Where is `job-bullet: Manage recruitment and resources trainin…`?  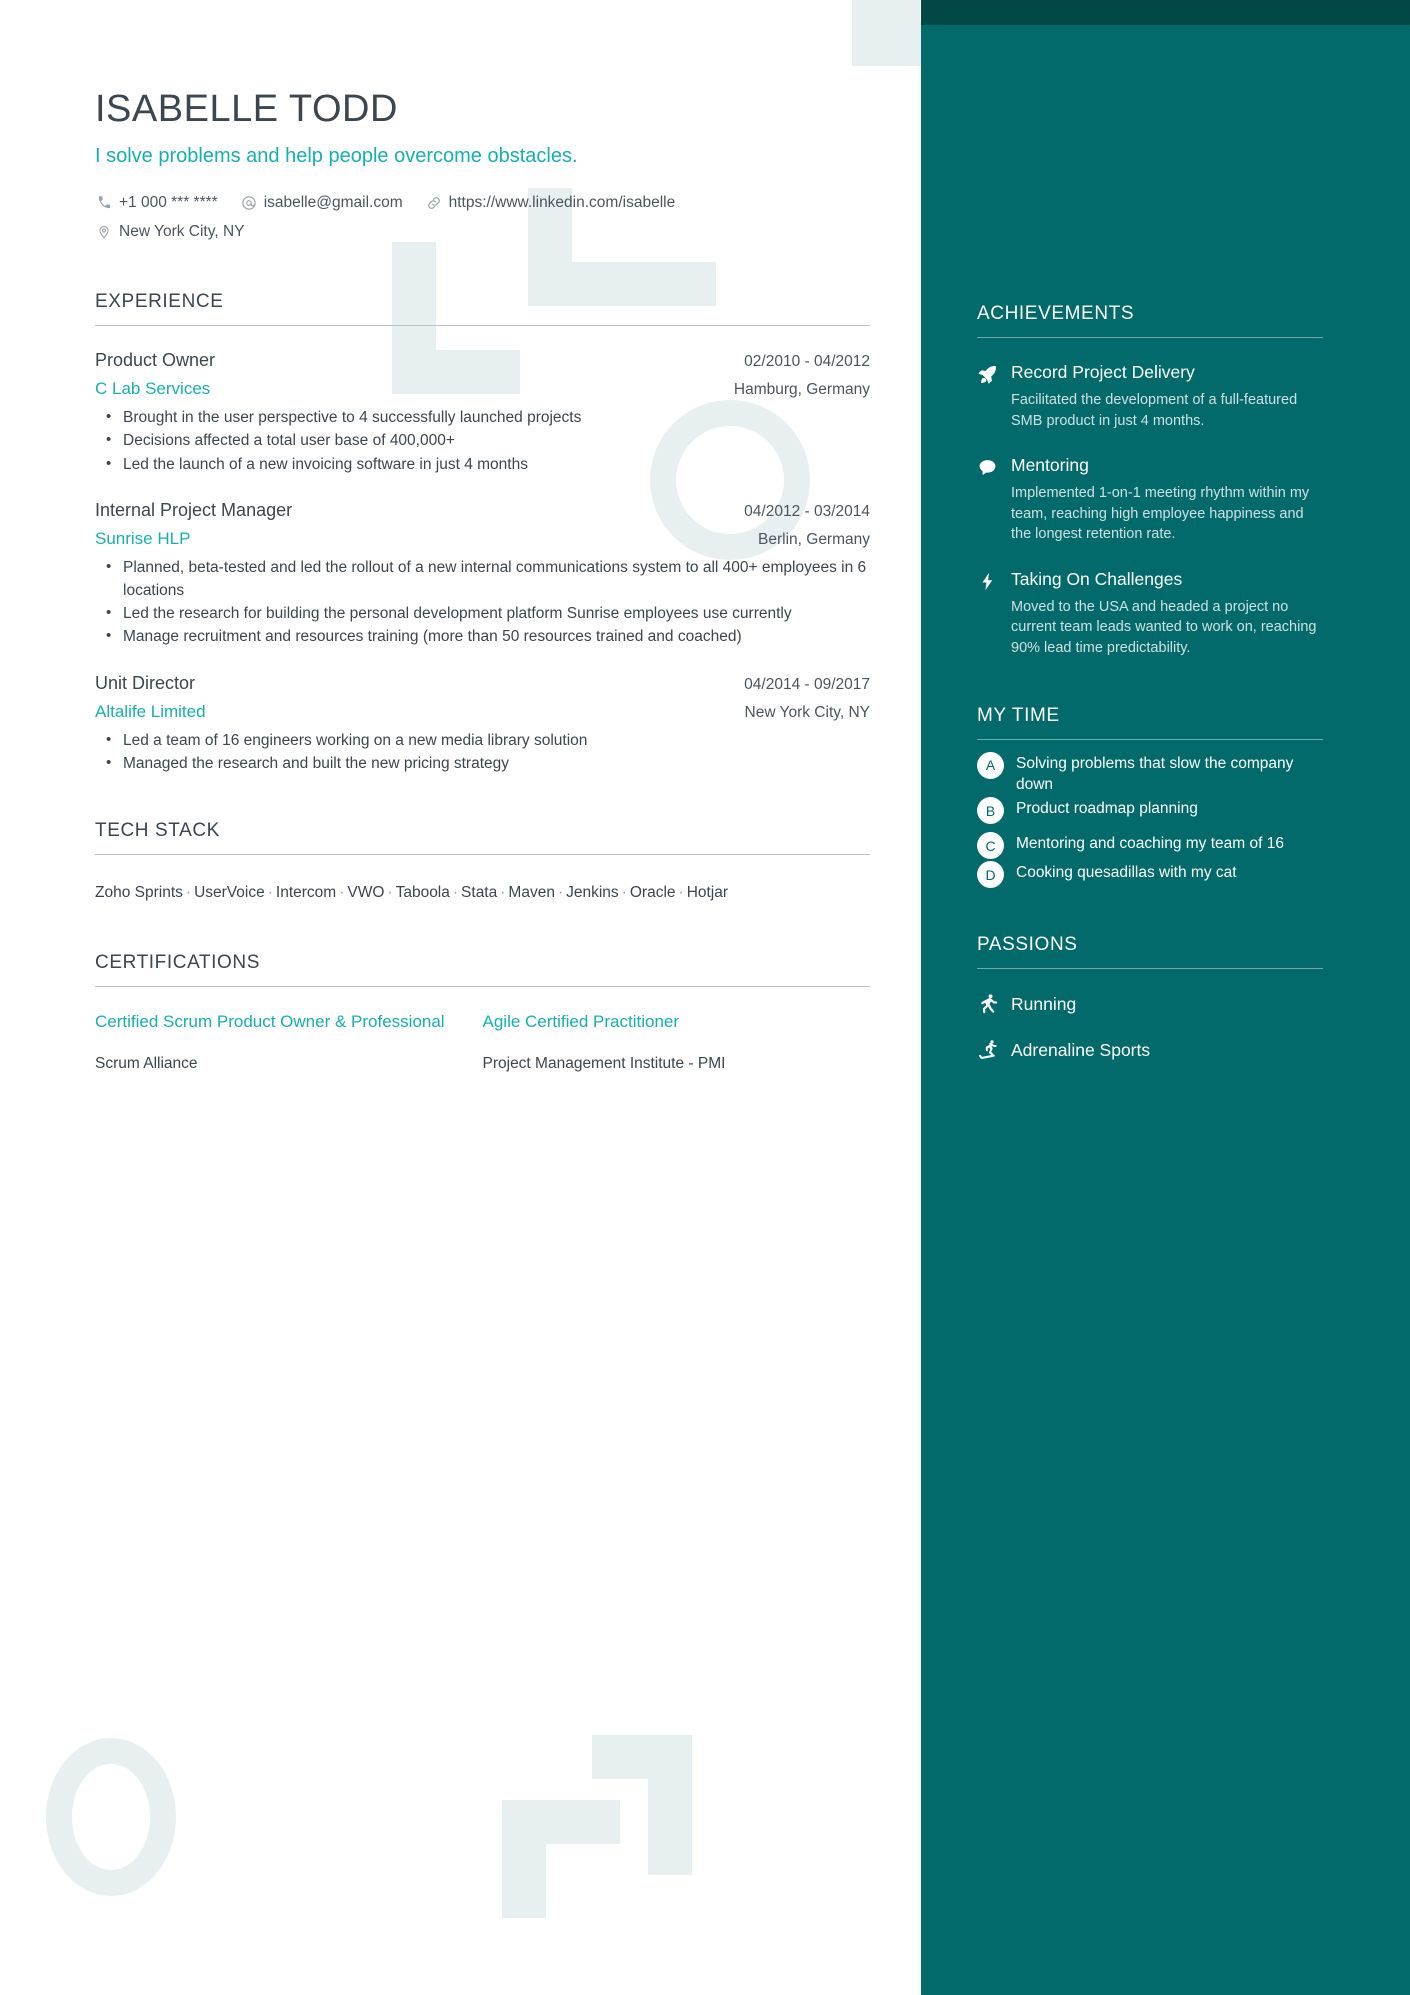
job-bullet: Manage recruitment and resources trainin… is located at coordinates (488, 636).